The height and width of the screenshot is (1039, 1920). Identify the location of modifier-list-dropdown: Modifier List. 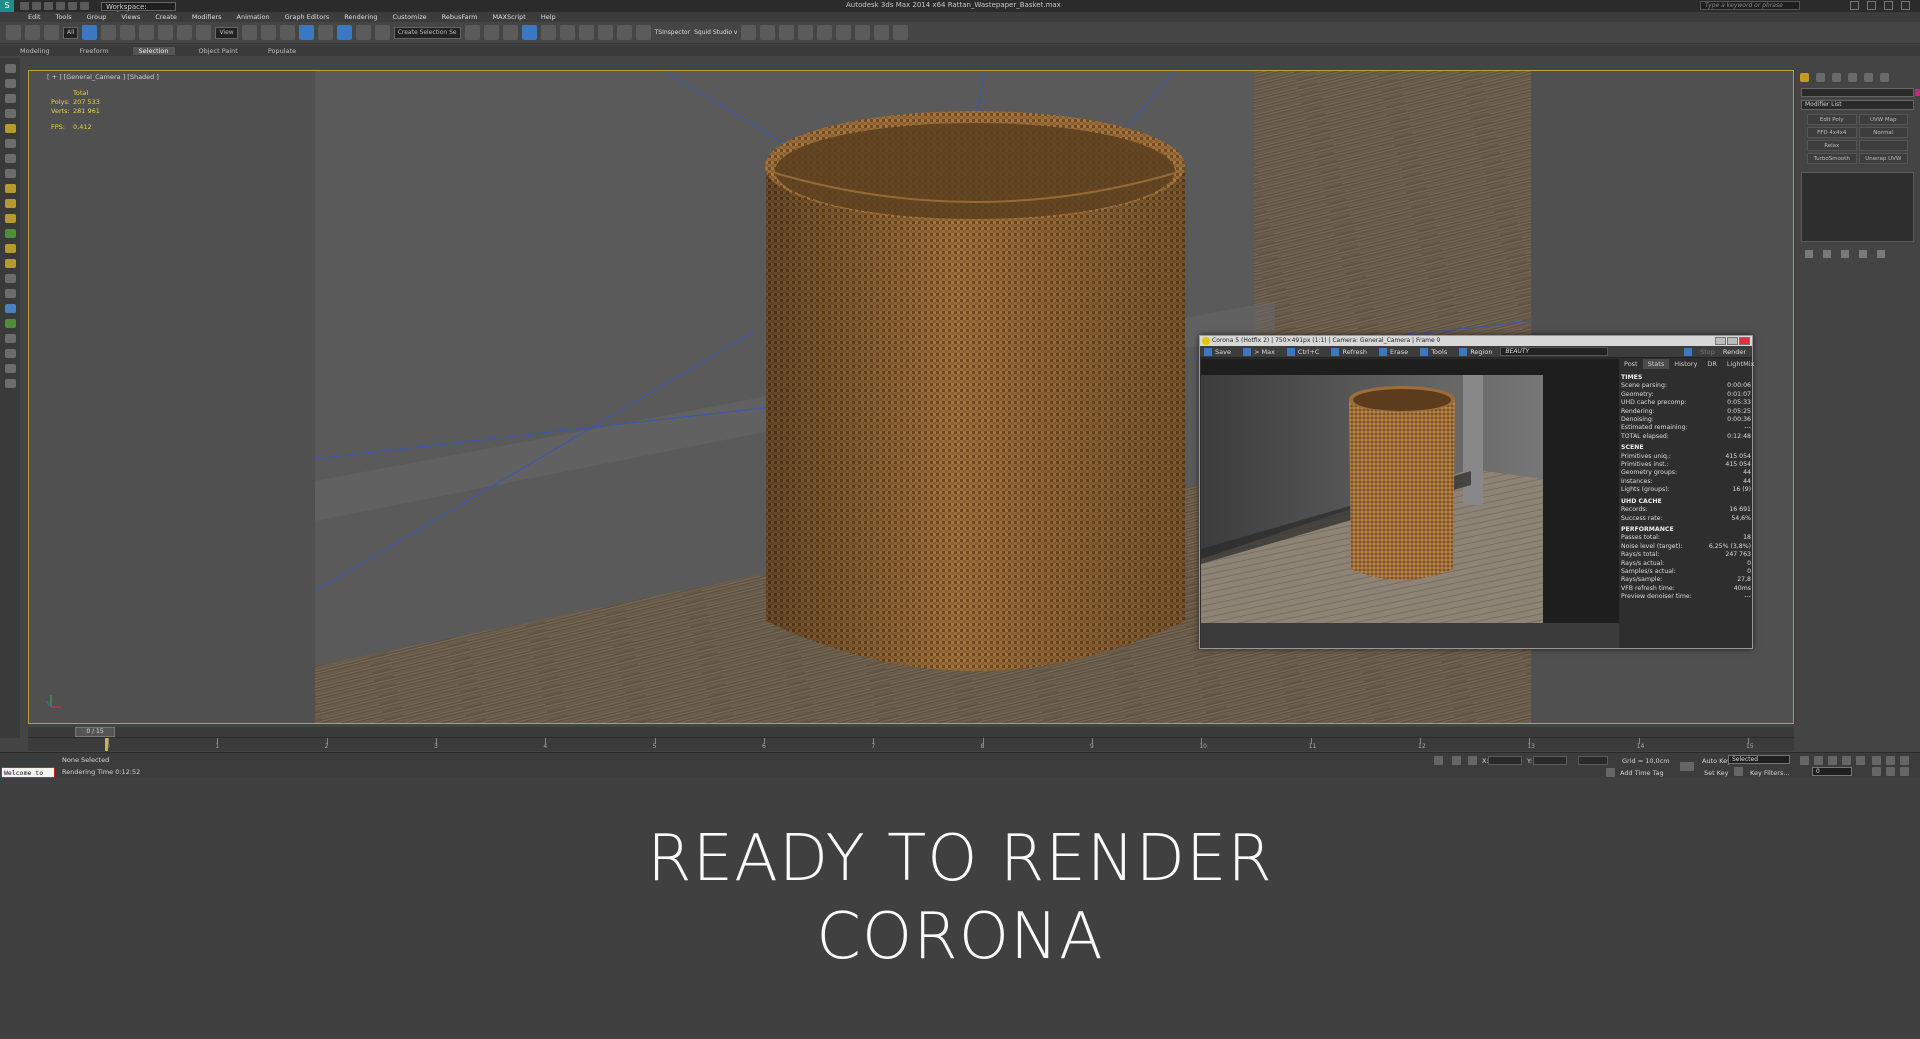
(1857, 105).